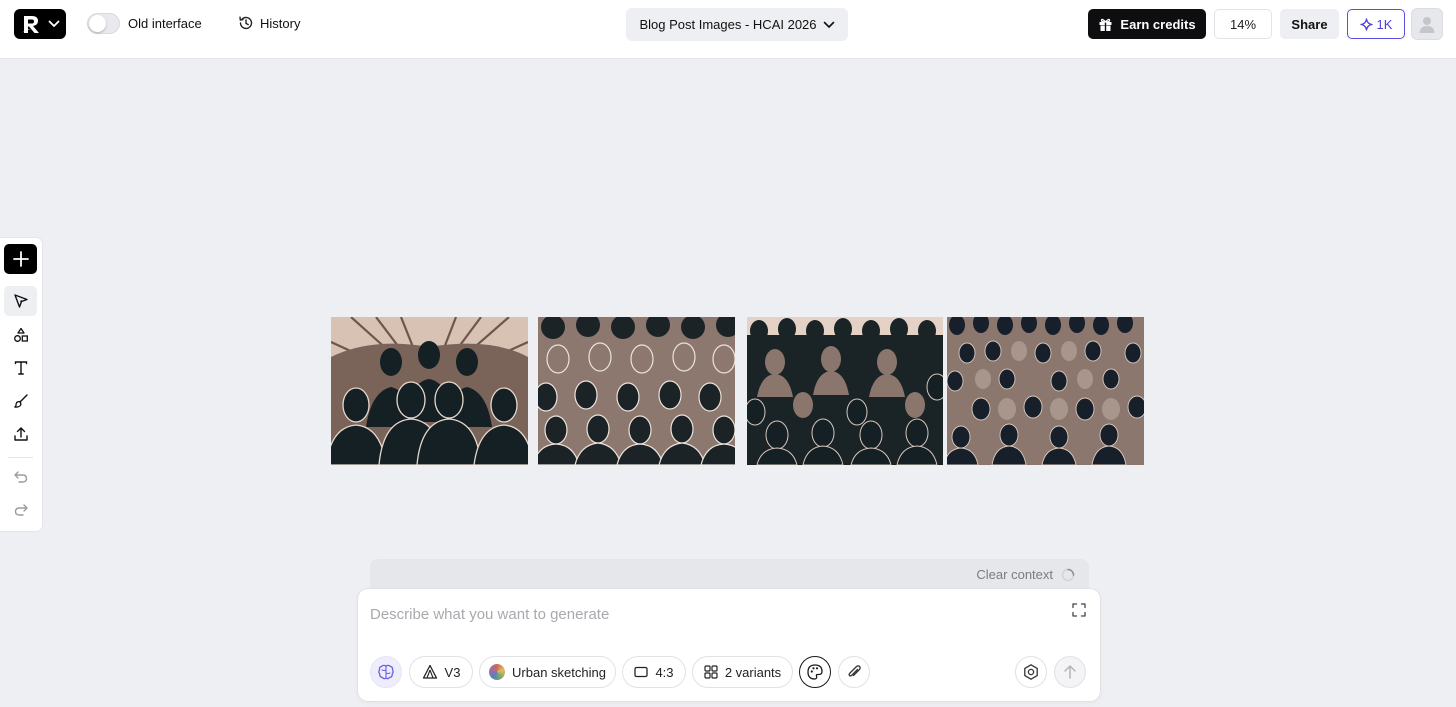  What do you see at coordinates (280, 23) in the screenshot?
I see `history-label: History` at bounding box center [280, 23].